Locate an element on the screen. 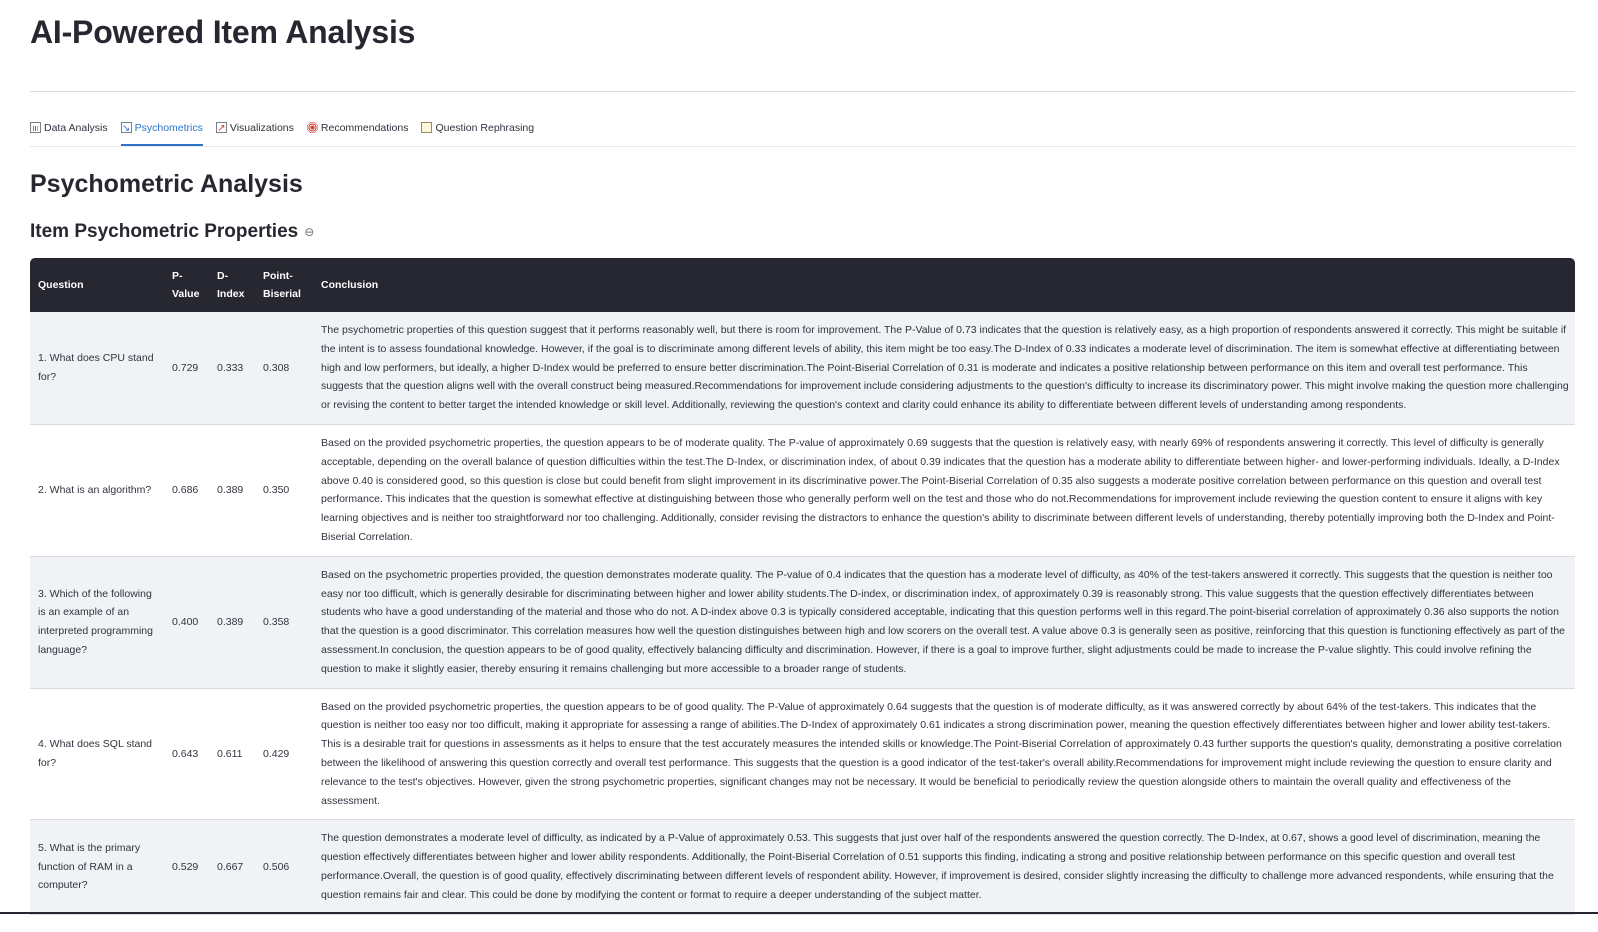 The width and height of the screenshot is (1598, 932). d-index-cell: 0.611 is located at coordinates (232, 754).